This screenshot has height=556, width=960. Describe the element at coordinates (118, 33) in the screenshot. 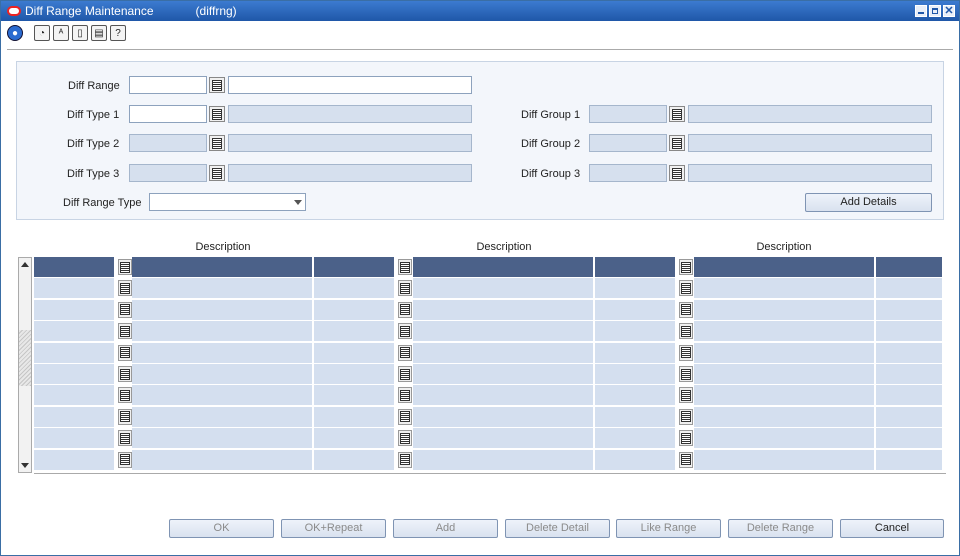

I see `question-icon: ?` at that location.